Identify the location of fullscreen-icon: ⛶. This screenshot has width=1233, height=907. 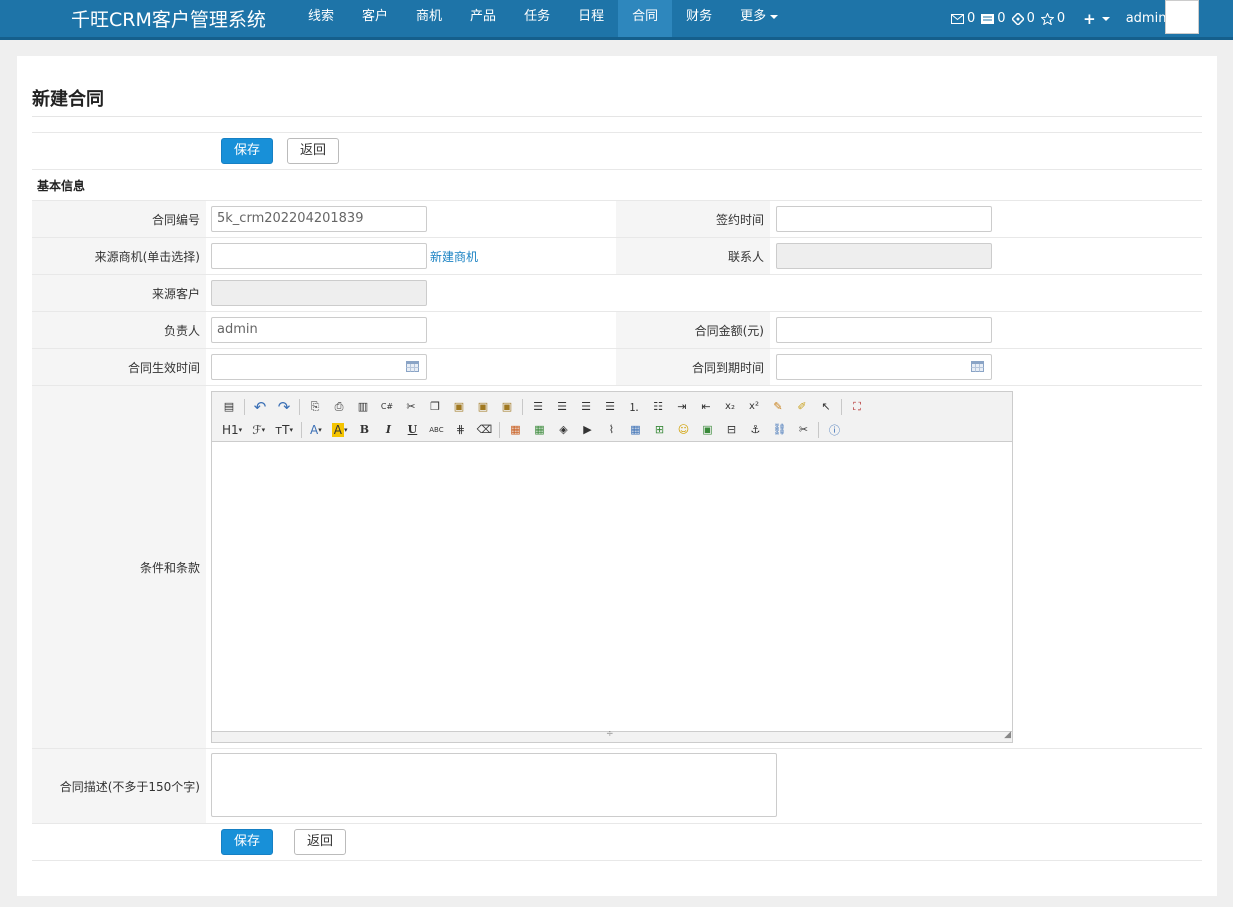
(857, 407).